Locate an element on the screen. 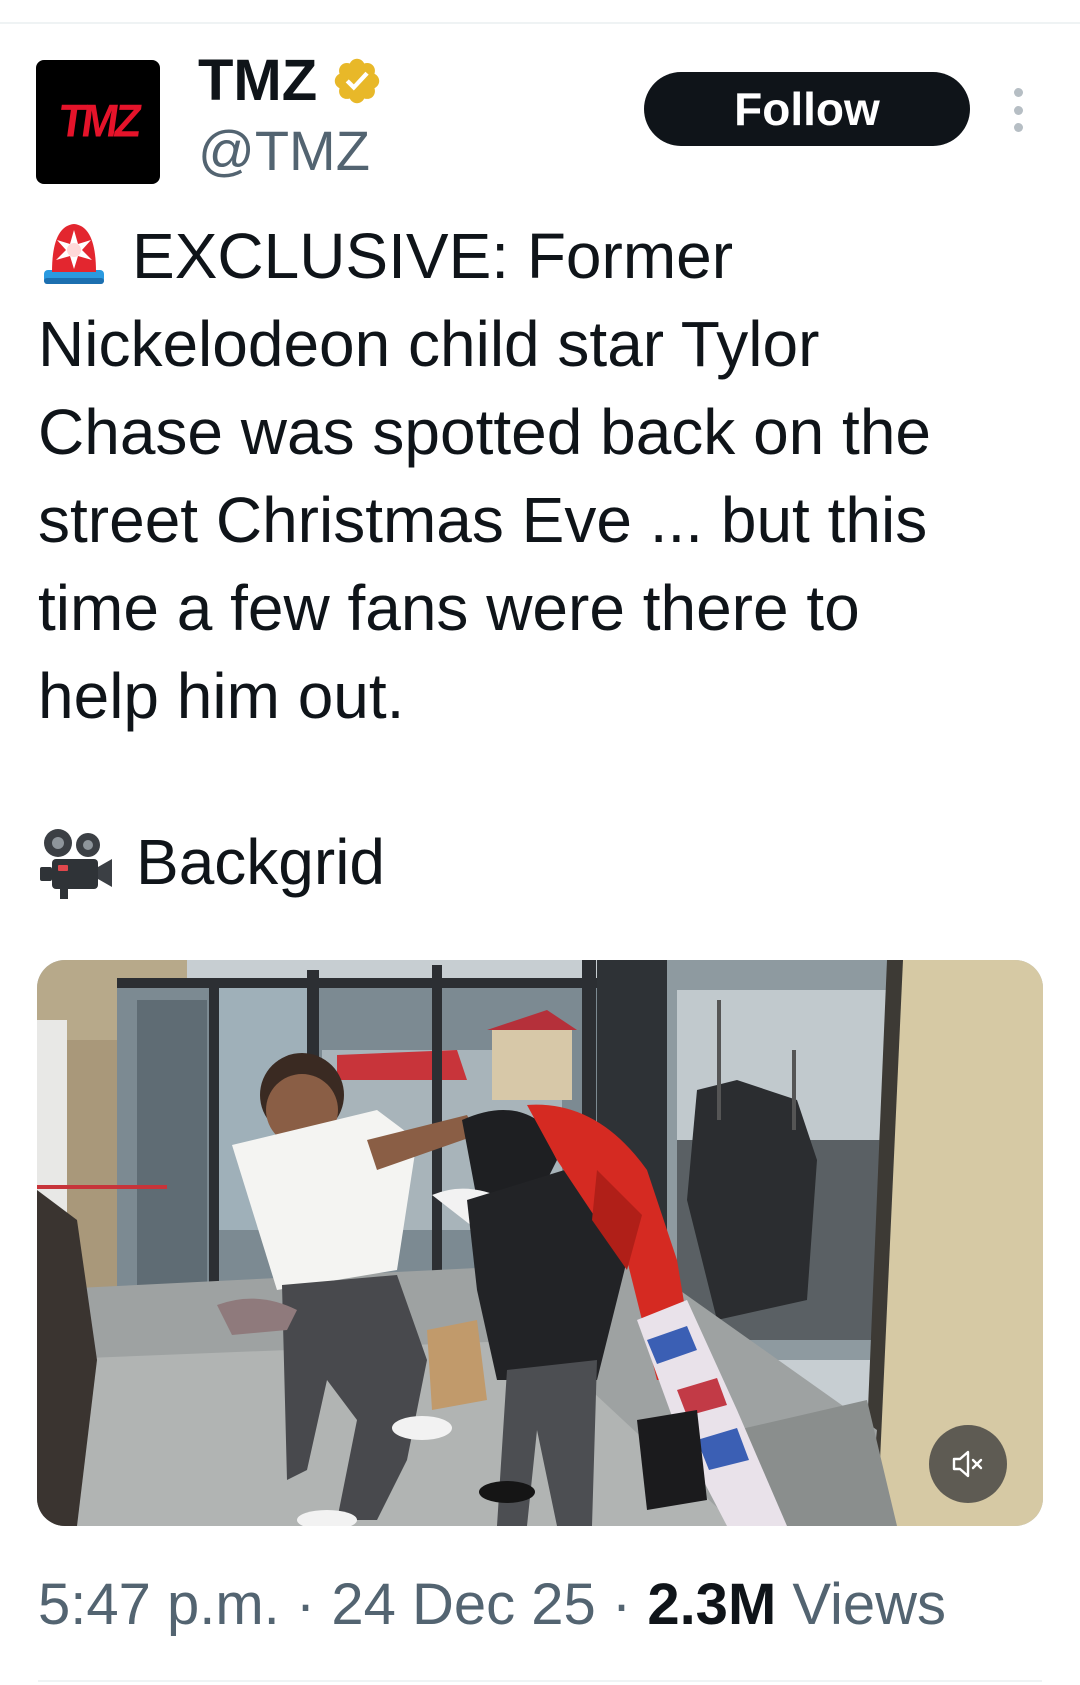 This screenshot has height=1685, width=1080. muted-speaker-icon is located at coordinates (968, 1464).